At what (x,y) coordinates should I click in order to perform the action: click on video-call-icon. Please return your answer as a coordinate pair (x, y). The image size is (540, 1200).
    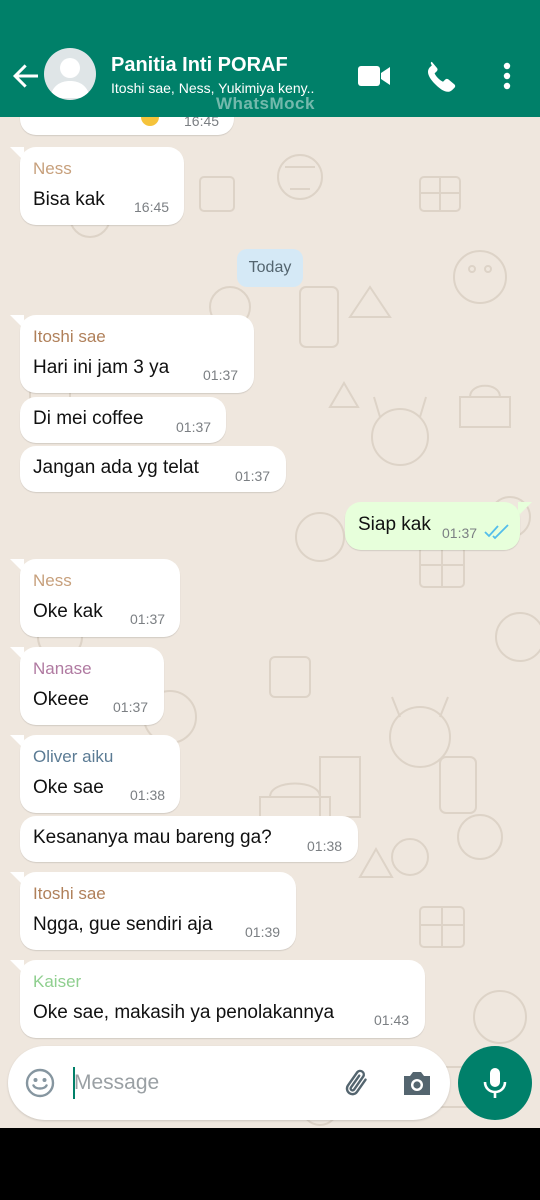
    Looking at the image, I should click on (374, 76).